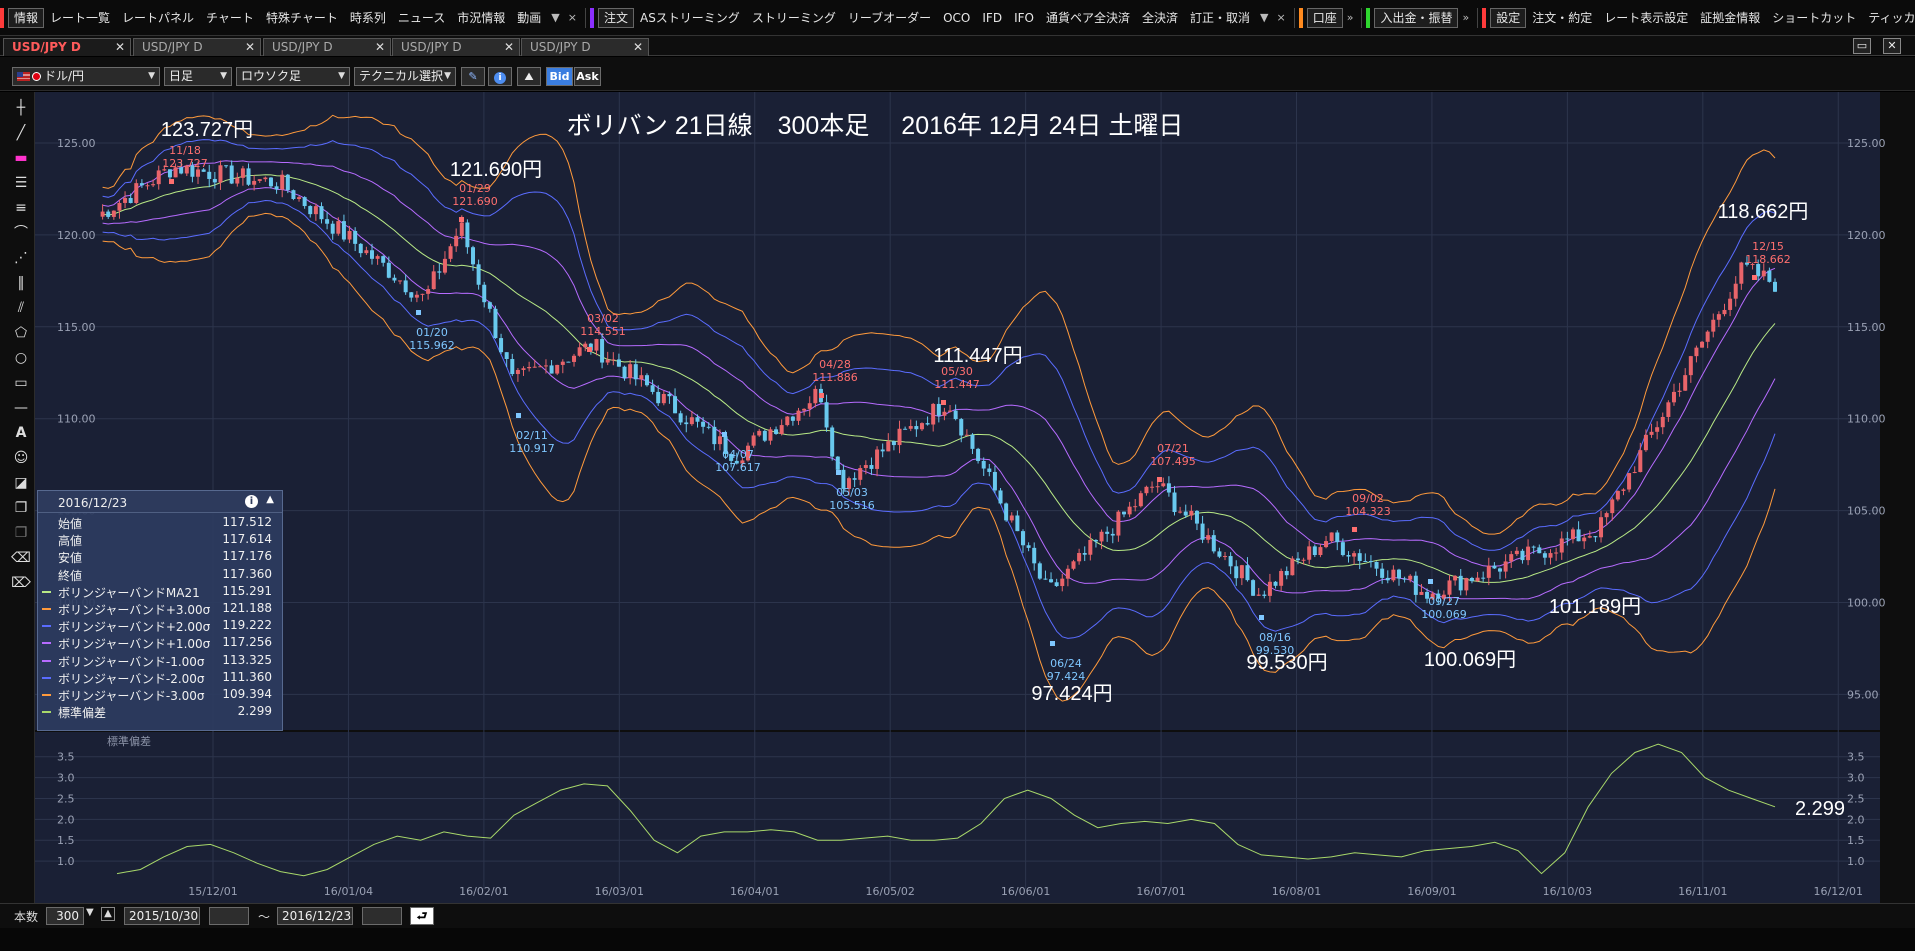 The width and height of the screenshot is (1915, 951). Describe the element at coordinates (1646, 17) in the screenshot. I see `menu-item: レート表示設定` at that location.